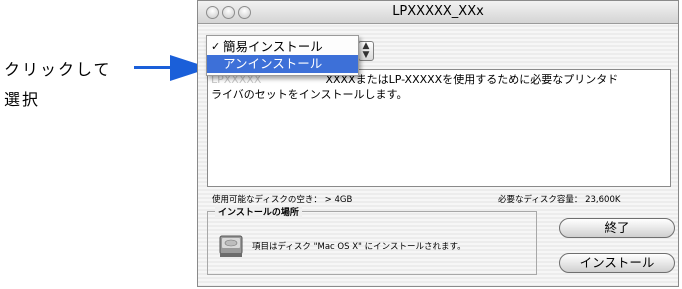 Image resolution: width=682 pixels, height=289 pixels. I want to click on install-type-menu: ✓ 簡易インストール アンインストール, so click(282, 55).